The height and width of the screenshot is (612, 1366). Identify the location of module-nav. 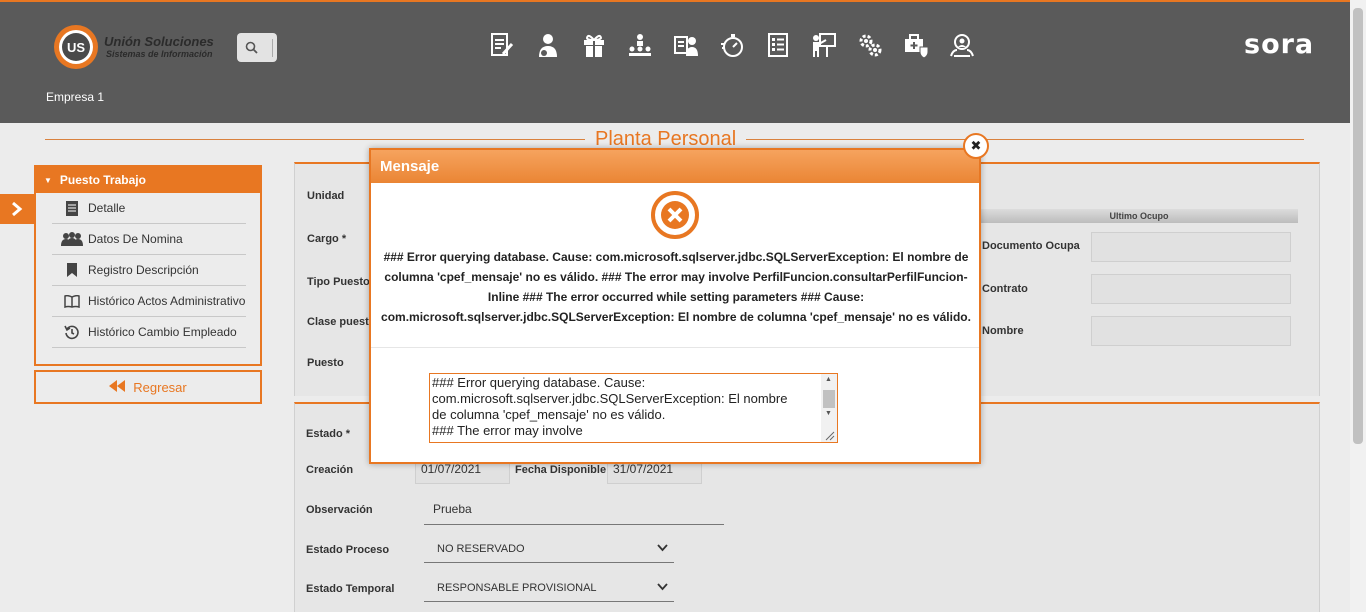
(741, 46).